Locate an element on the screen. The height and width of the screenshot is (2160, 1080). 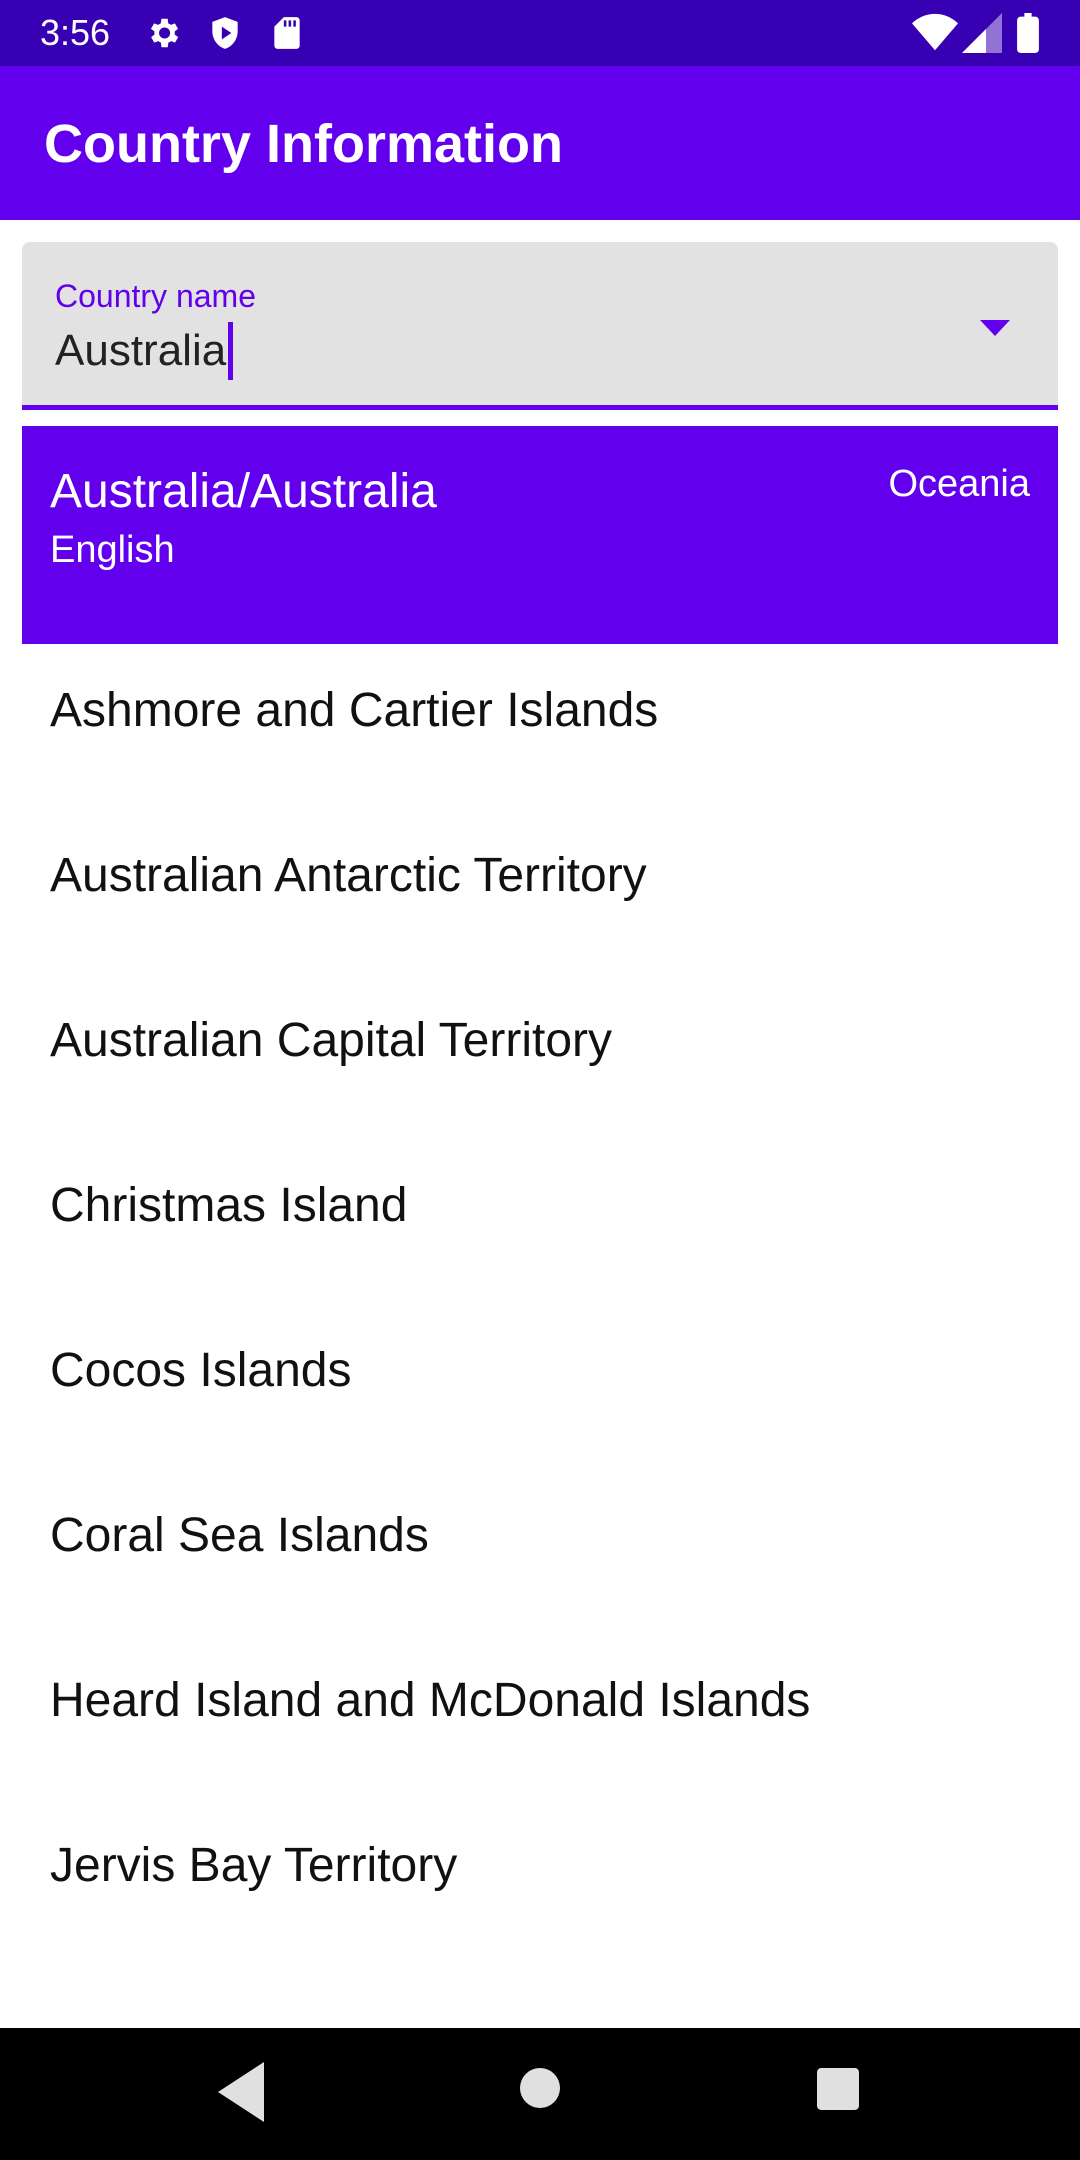
list-item: Coral Sea Islands is located at coordinates (540, 1551).